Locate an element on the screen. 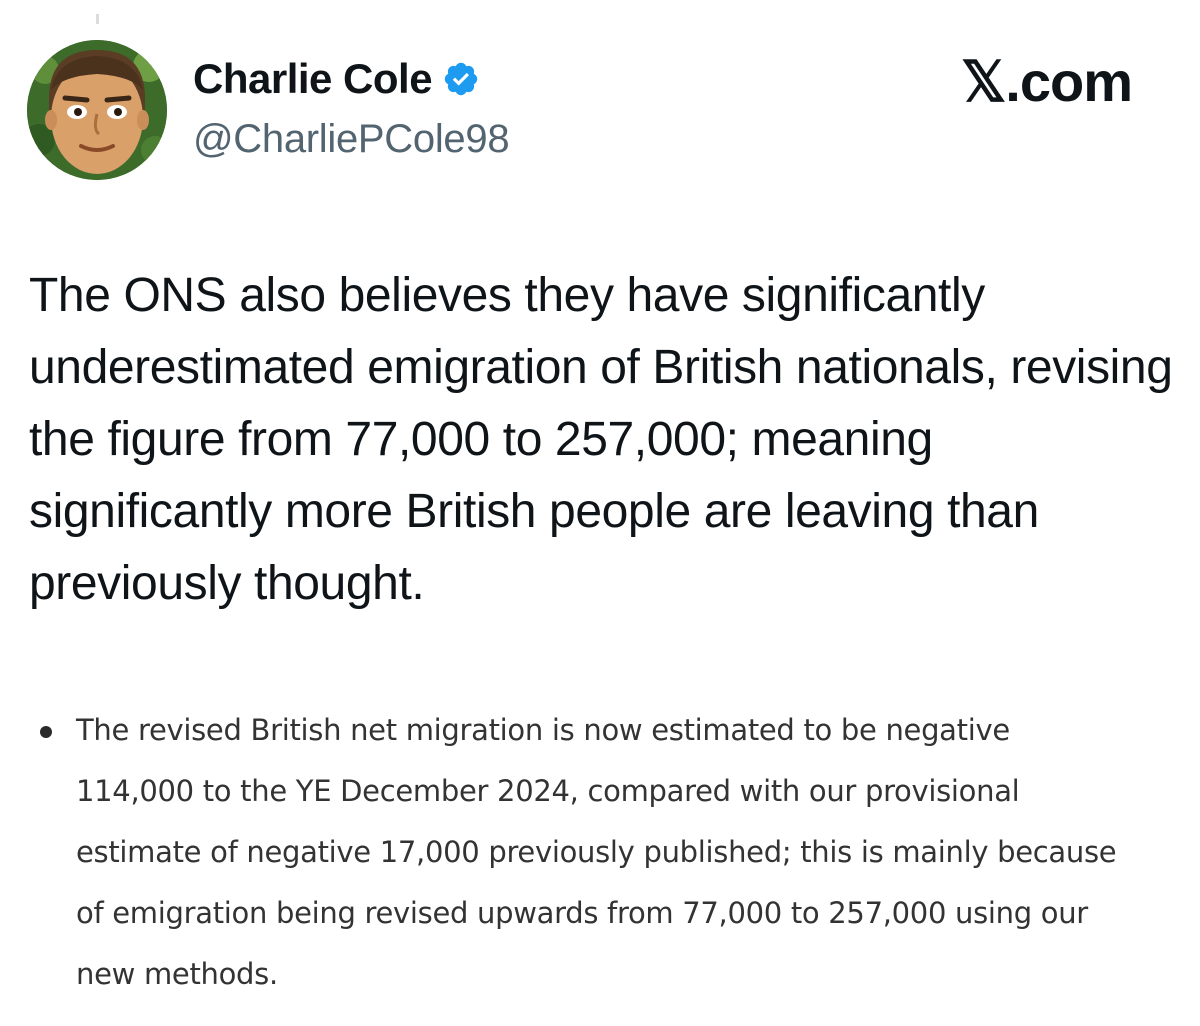  author-name-row: Charlie Cole is located at coordinates (336, 79).